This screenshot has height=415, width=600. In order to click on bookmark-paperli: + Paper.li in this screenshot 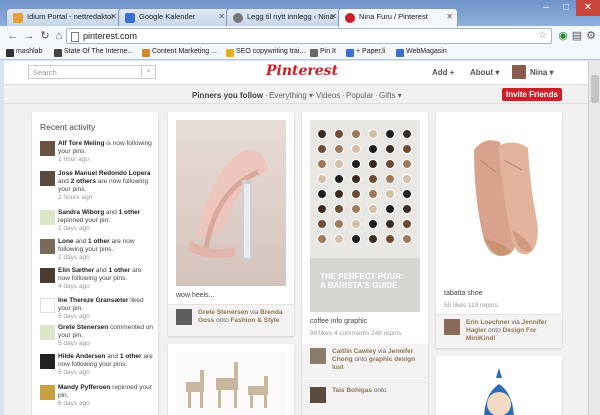, I will do `click(366, 52)`.